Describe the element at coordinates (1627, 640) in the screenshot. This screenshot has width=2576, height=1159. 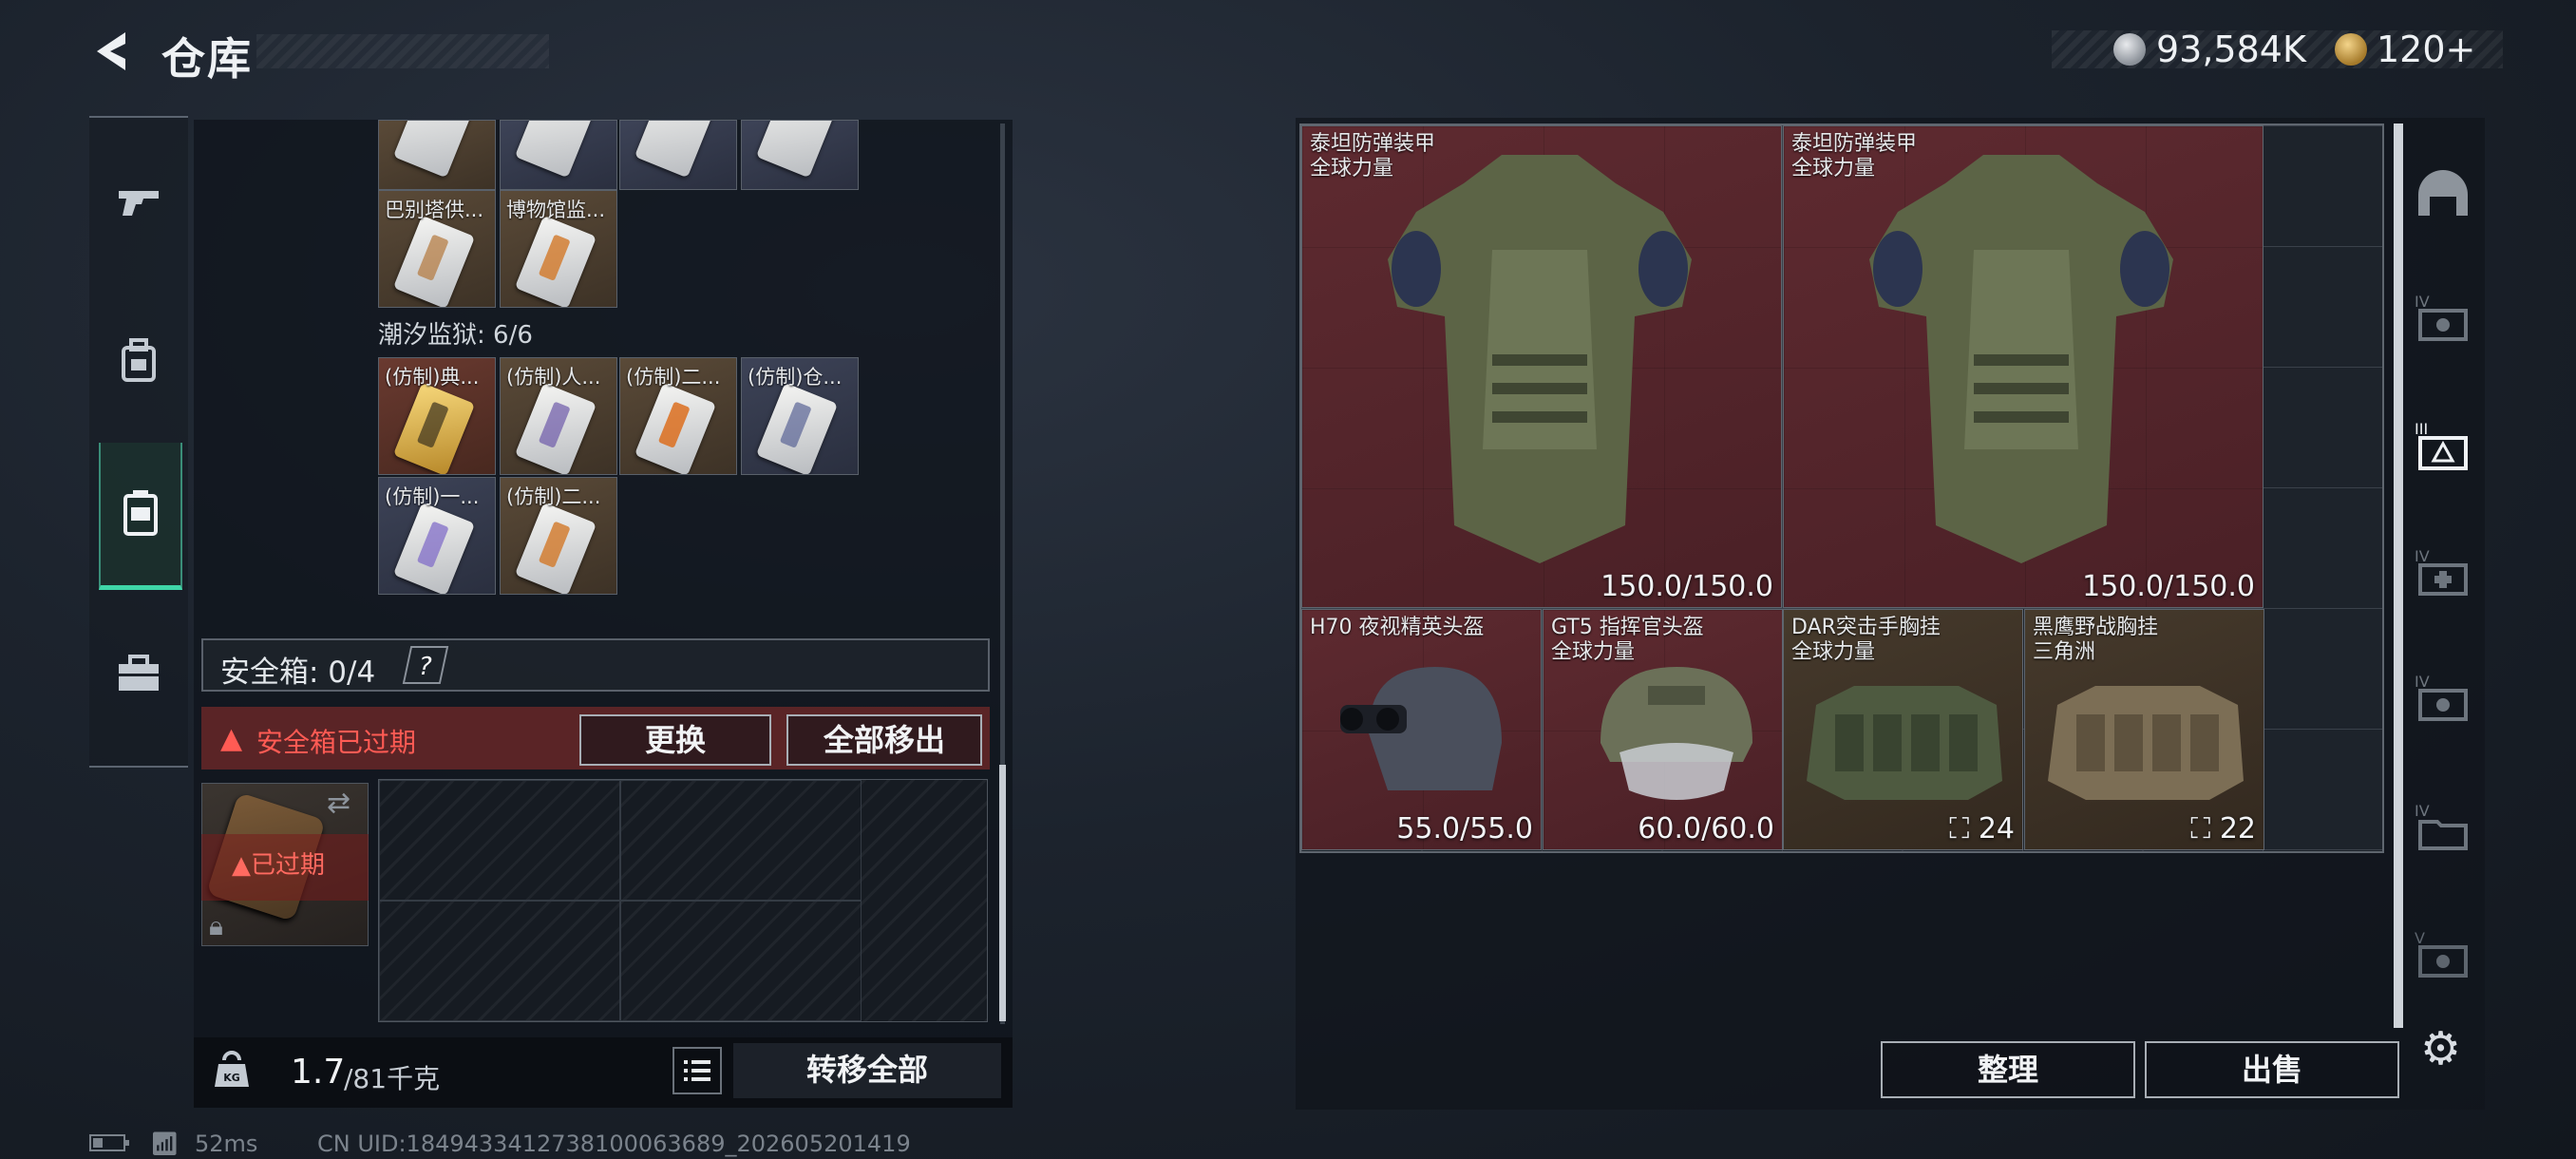
I see `item-name: GT5 指挥官头盔 全球力量` at that location.